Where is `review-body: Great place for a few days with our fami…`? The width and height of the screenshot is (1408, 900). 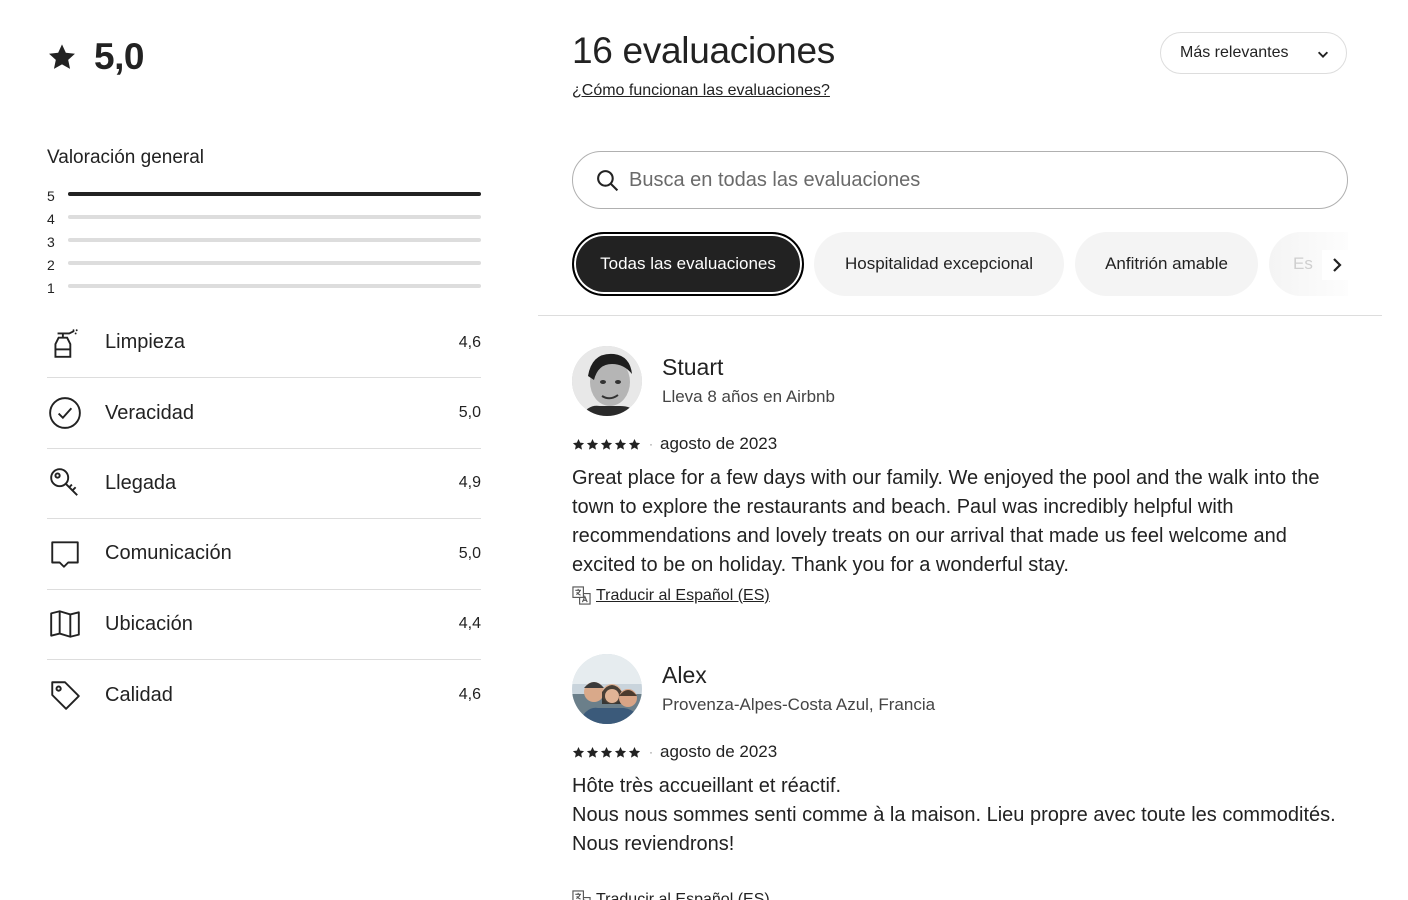
review-body: Great place for a few days with our fami… is located at coordinates (946, 521).